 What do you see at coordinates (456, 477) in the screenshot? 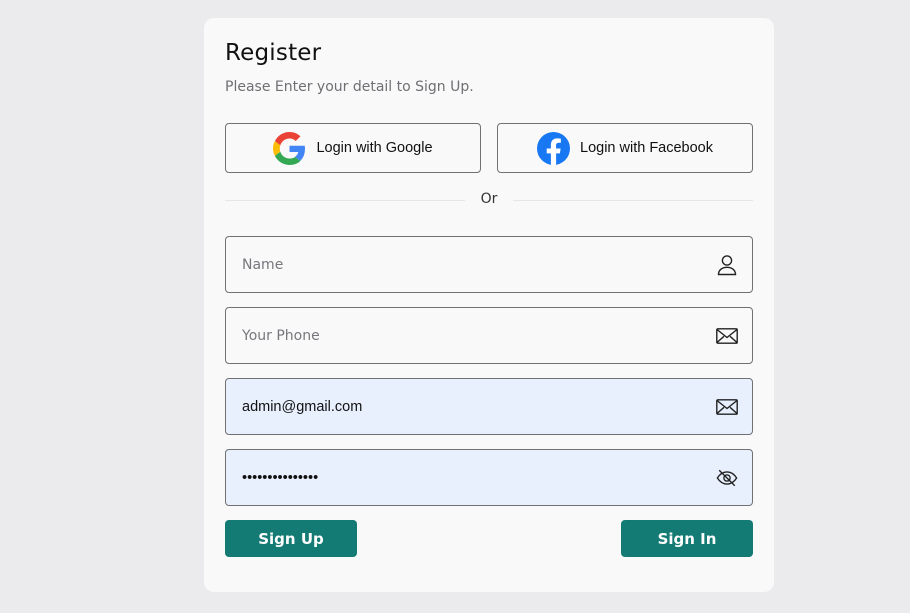
I see `password-input` at bounding box center [456, 477].